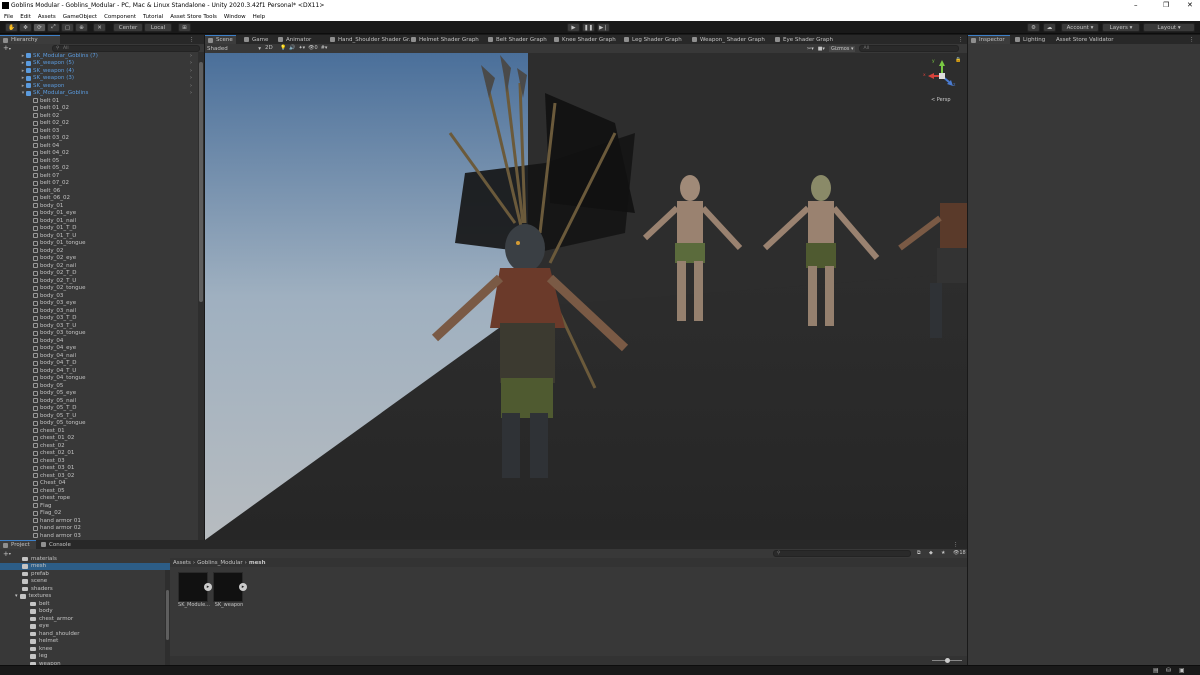  I want to click on hierarchy-item: body_04_T_D, so click(99, 364).